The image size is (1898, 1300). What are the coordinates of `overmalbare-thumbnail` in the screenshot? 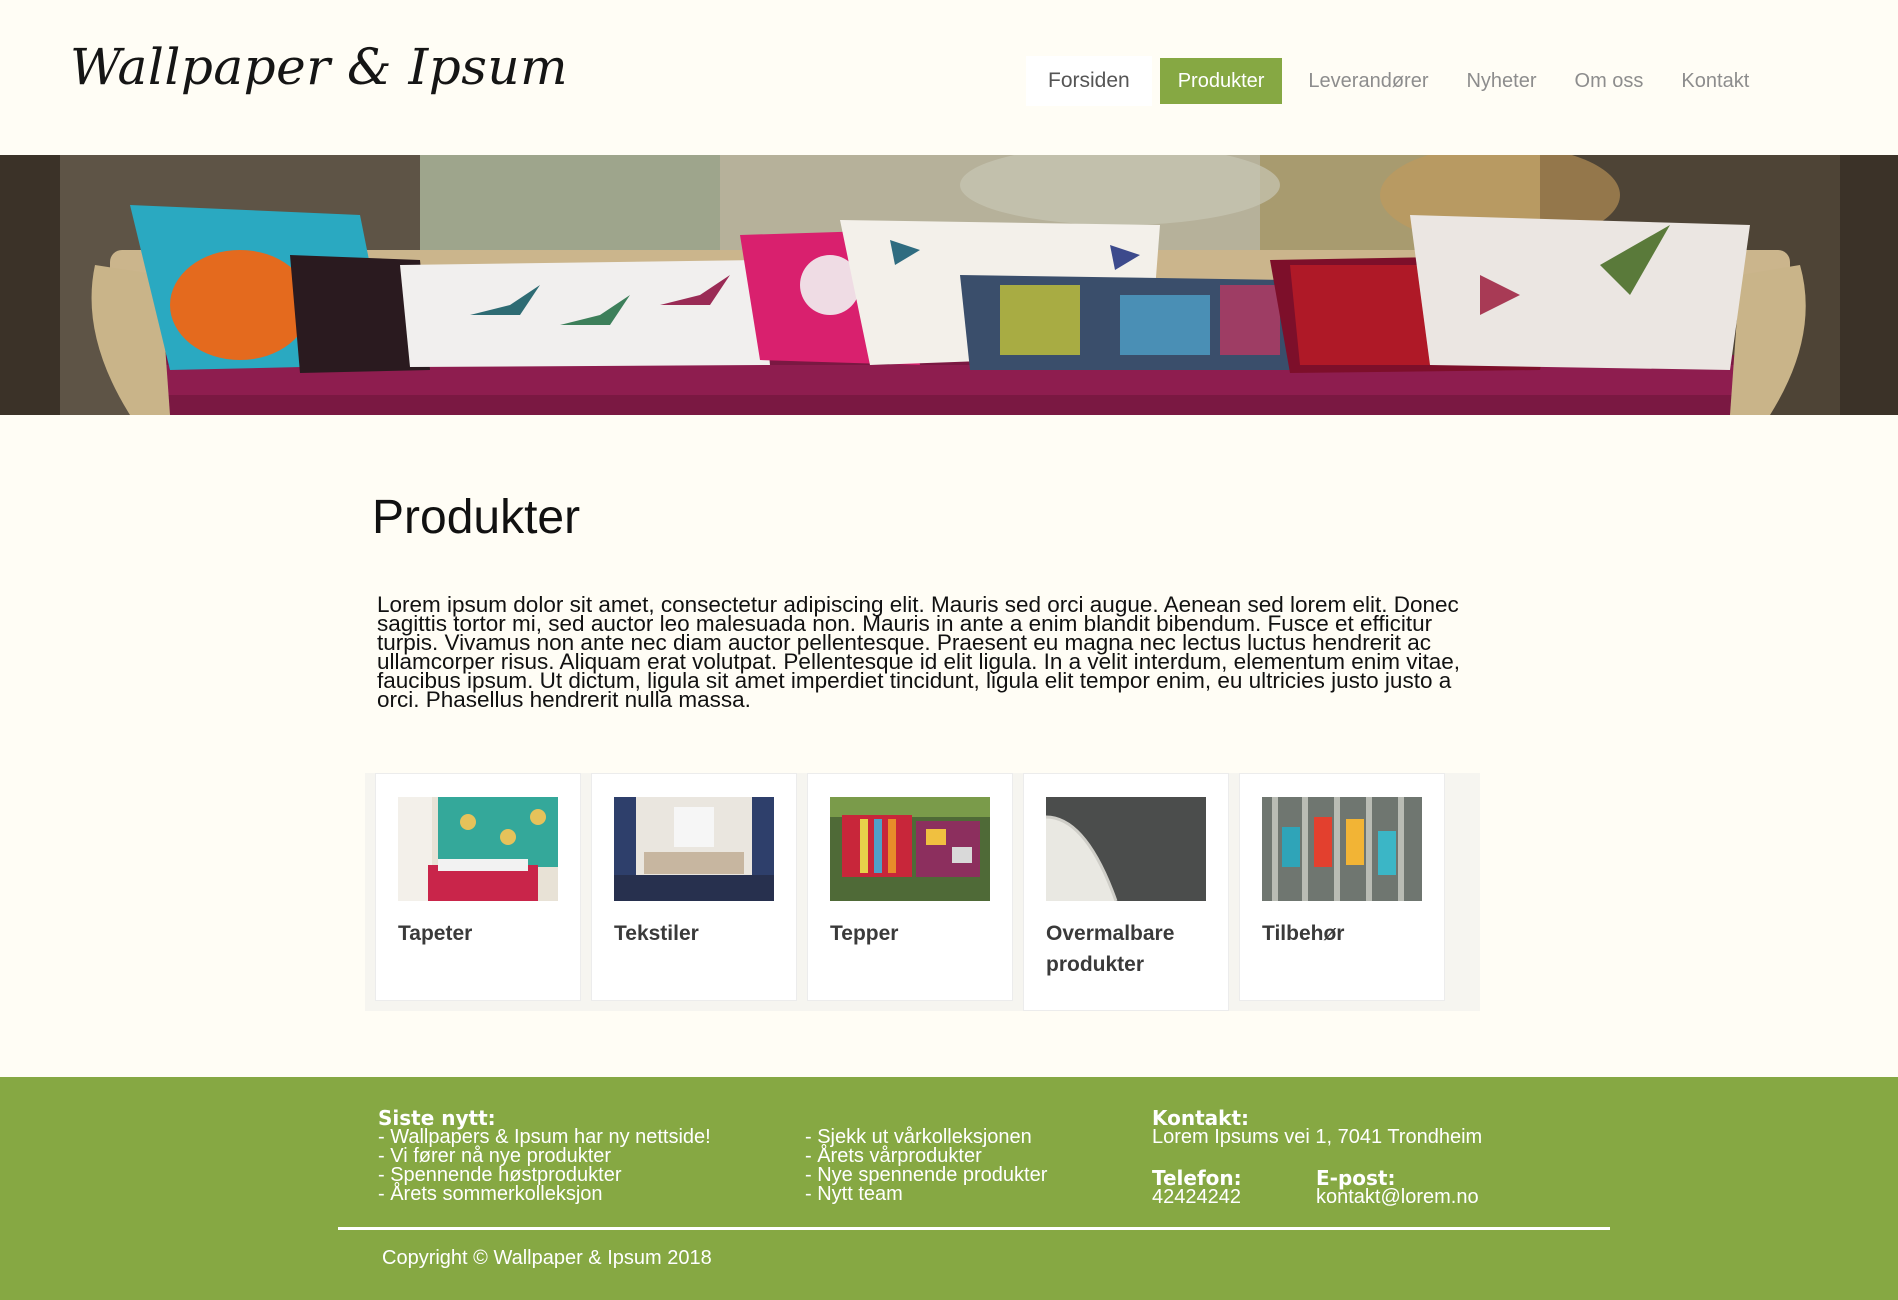 It's located at (1126, 849).